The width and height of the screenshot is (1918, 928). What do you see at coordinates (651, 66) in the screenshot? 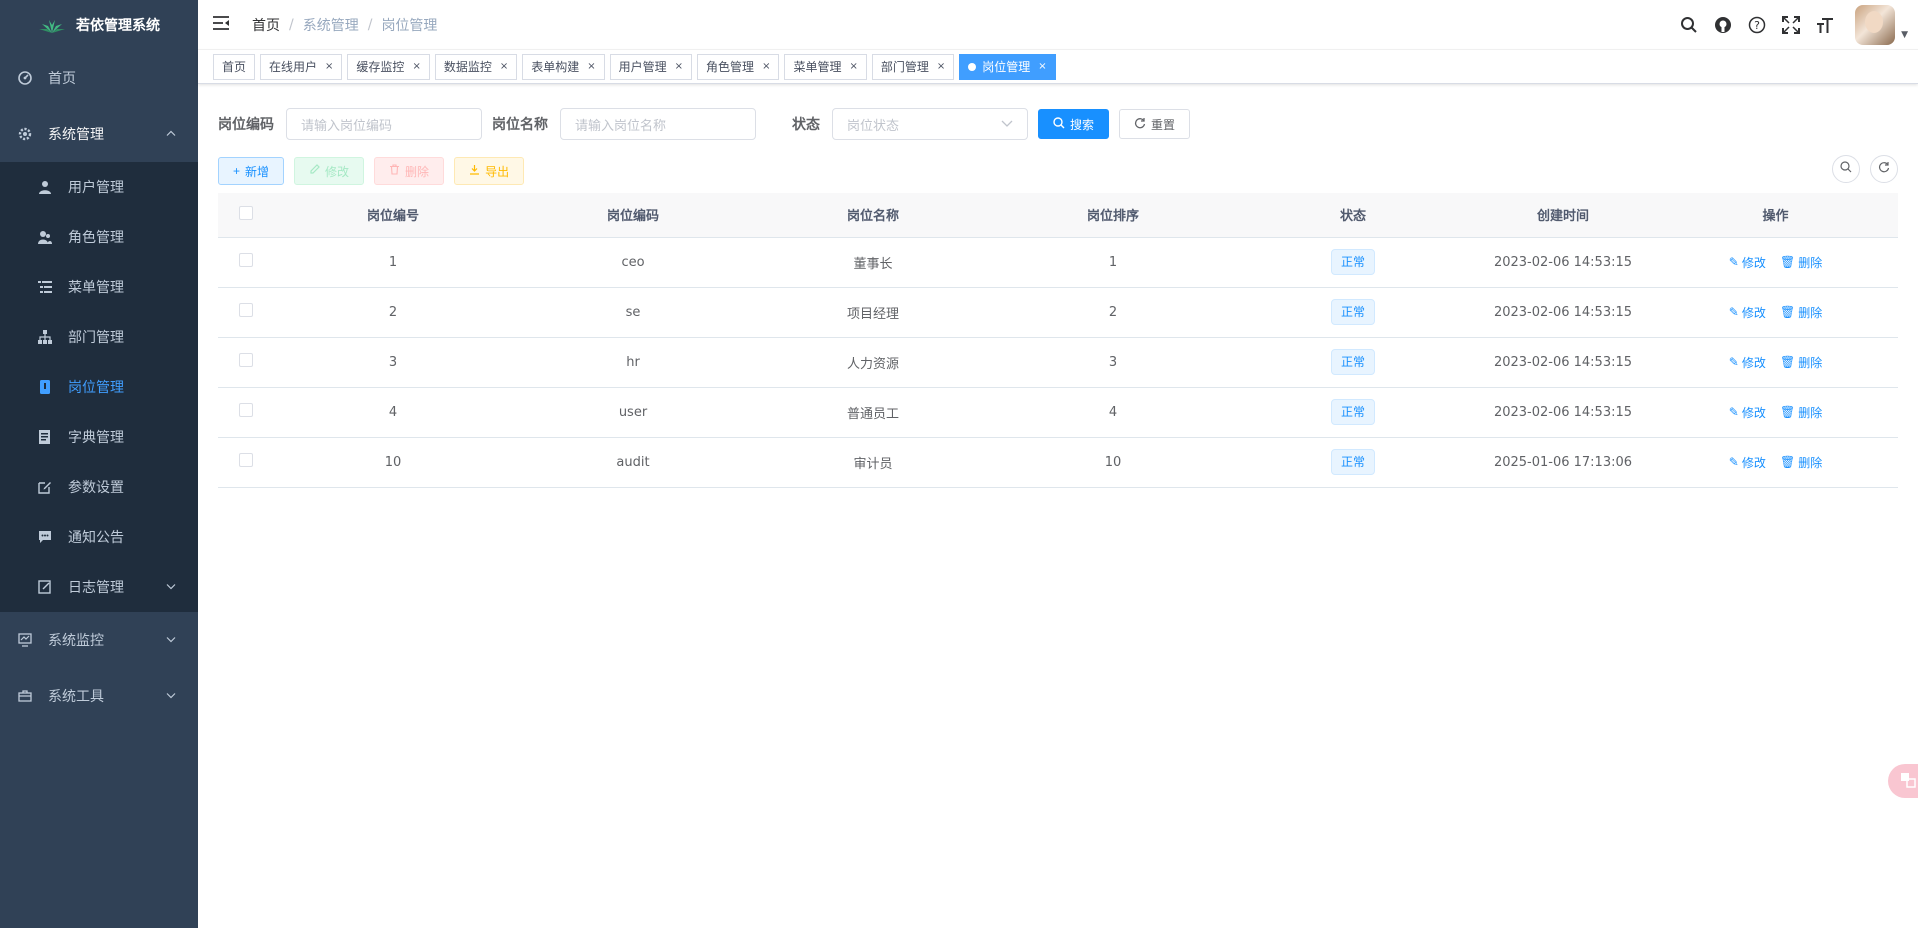
I see `tag-users: 用户管理 ×` at bounding box center [651, 66].